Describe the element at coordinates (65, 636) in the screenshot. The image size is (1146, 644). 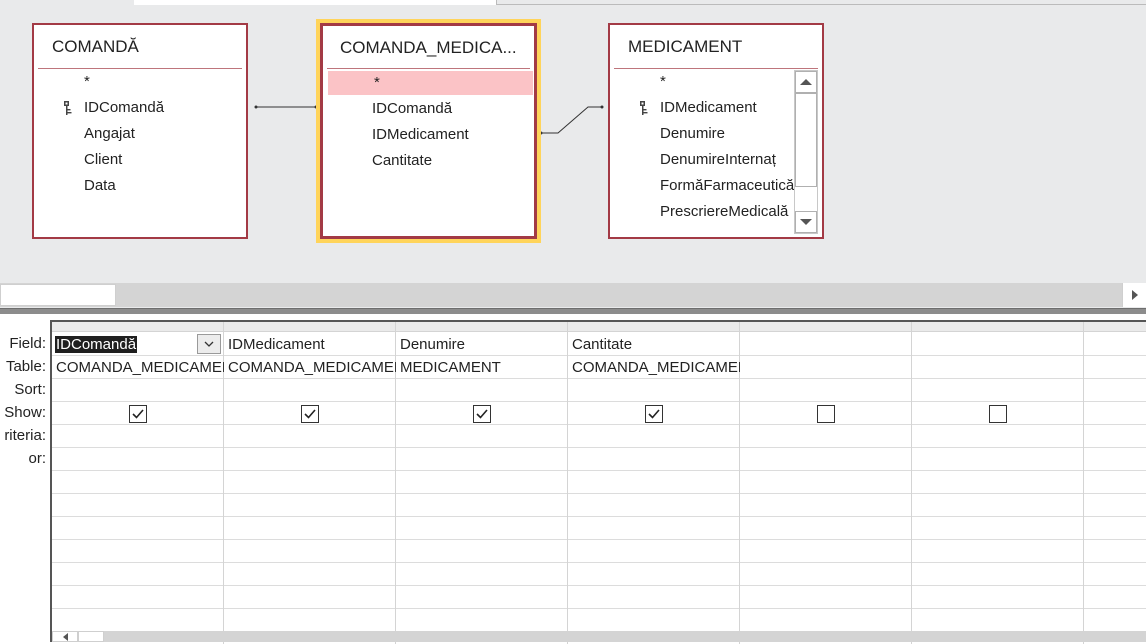
I see `scroll-left-icon` at that location.